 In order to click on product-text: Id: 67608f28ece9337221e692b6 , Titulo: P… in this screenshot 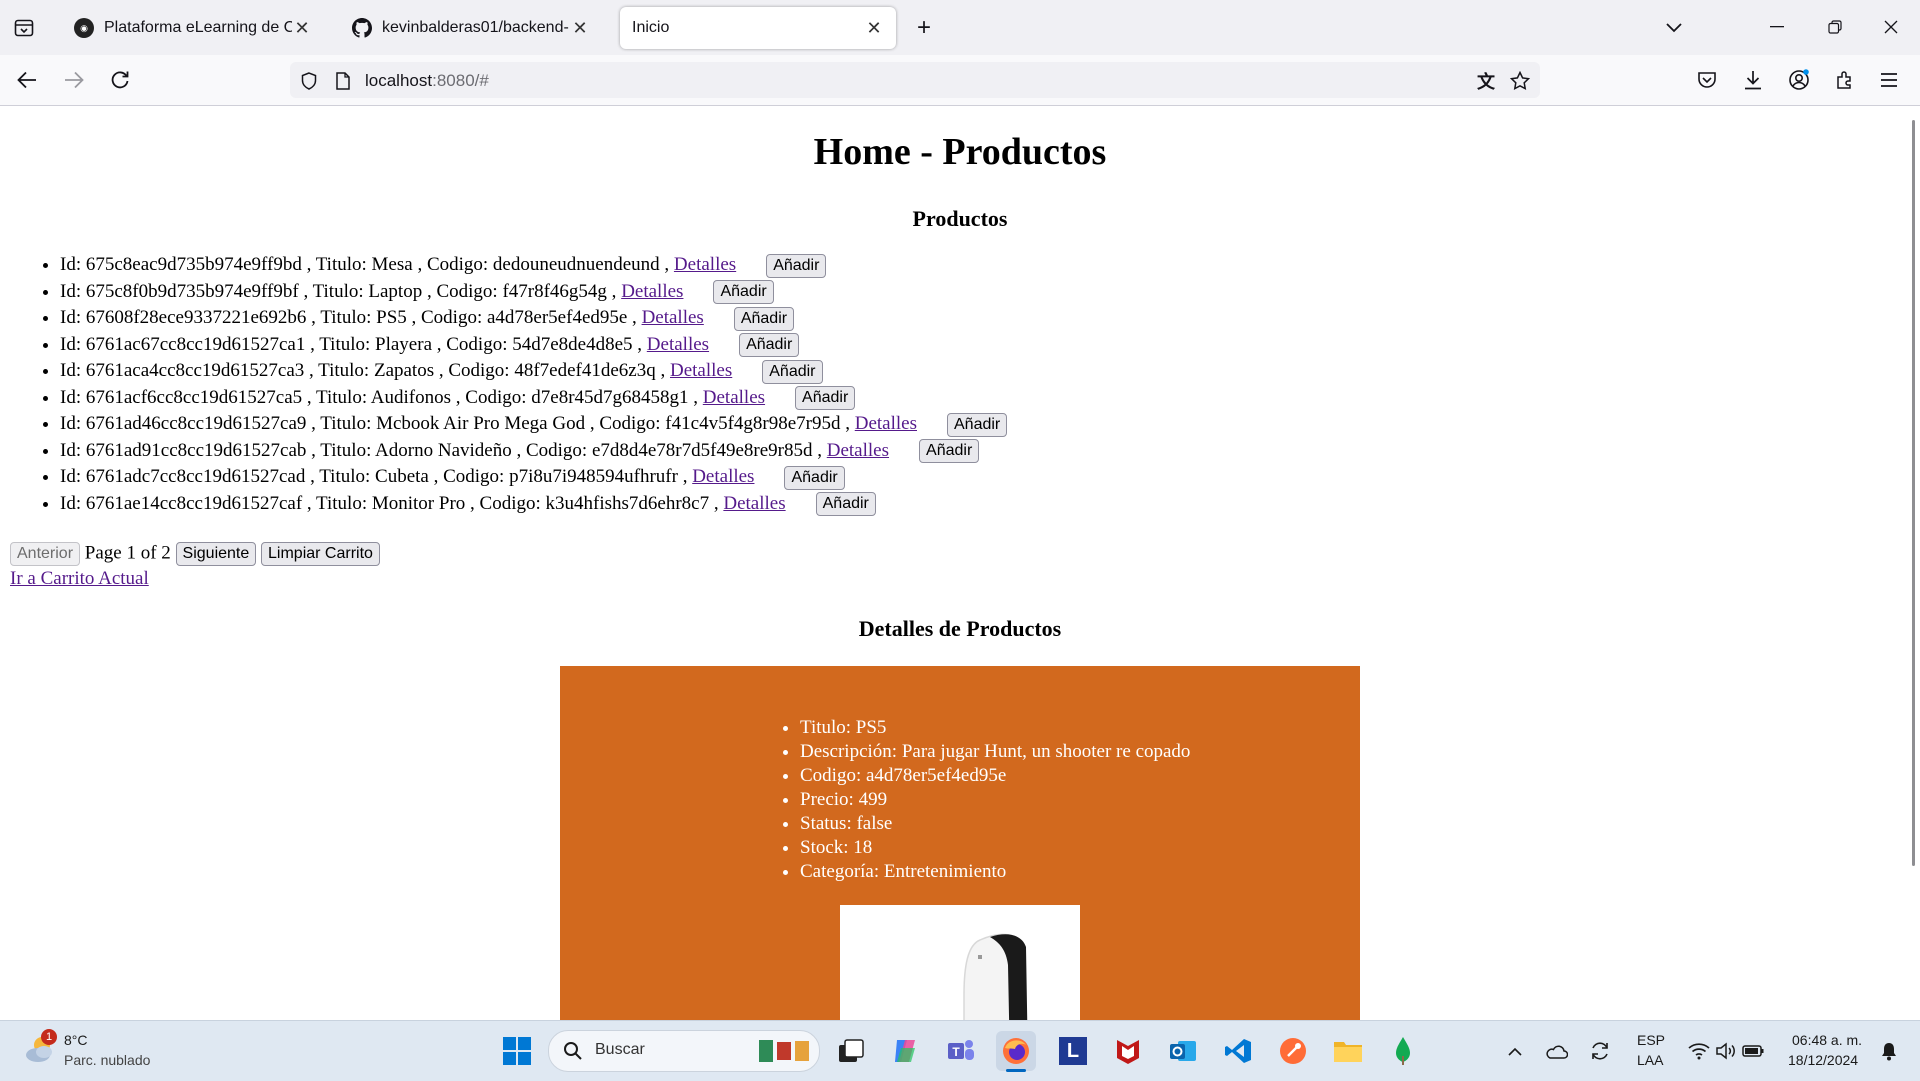, I will do `click(348, 317)`.